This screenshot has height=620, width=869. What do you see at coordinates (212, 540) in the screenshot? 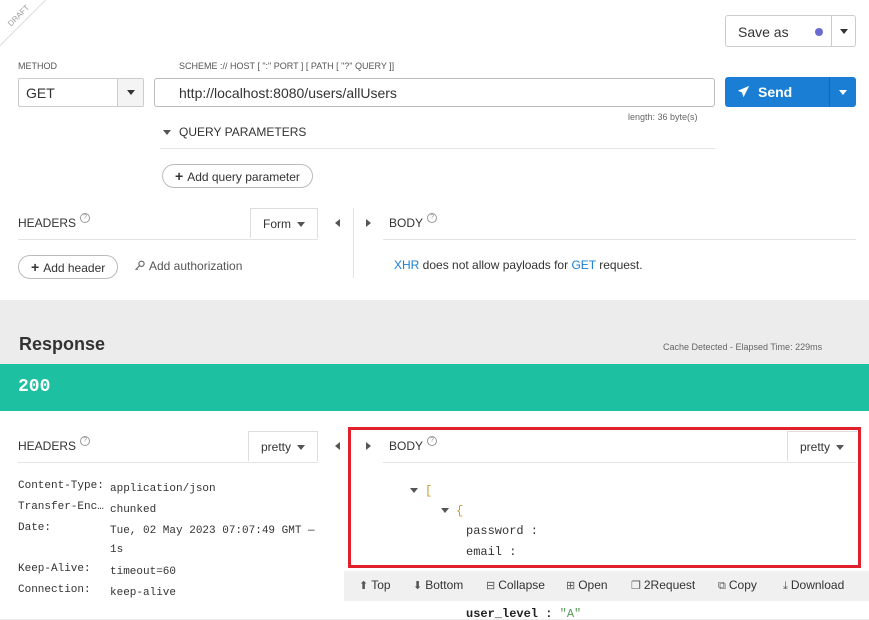
I see `header-value: Tue, 02 May 2023 07:07:49 GMT — 1s` at bounding box center [212, 540].